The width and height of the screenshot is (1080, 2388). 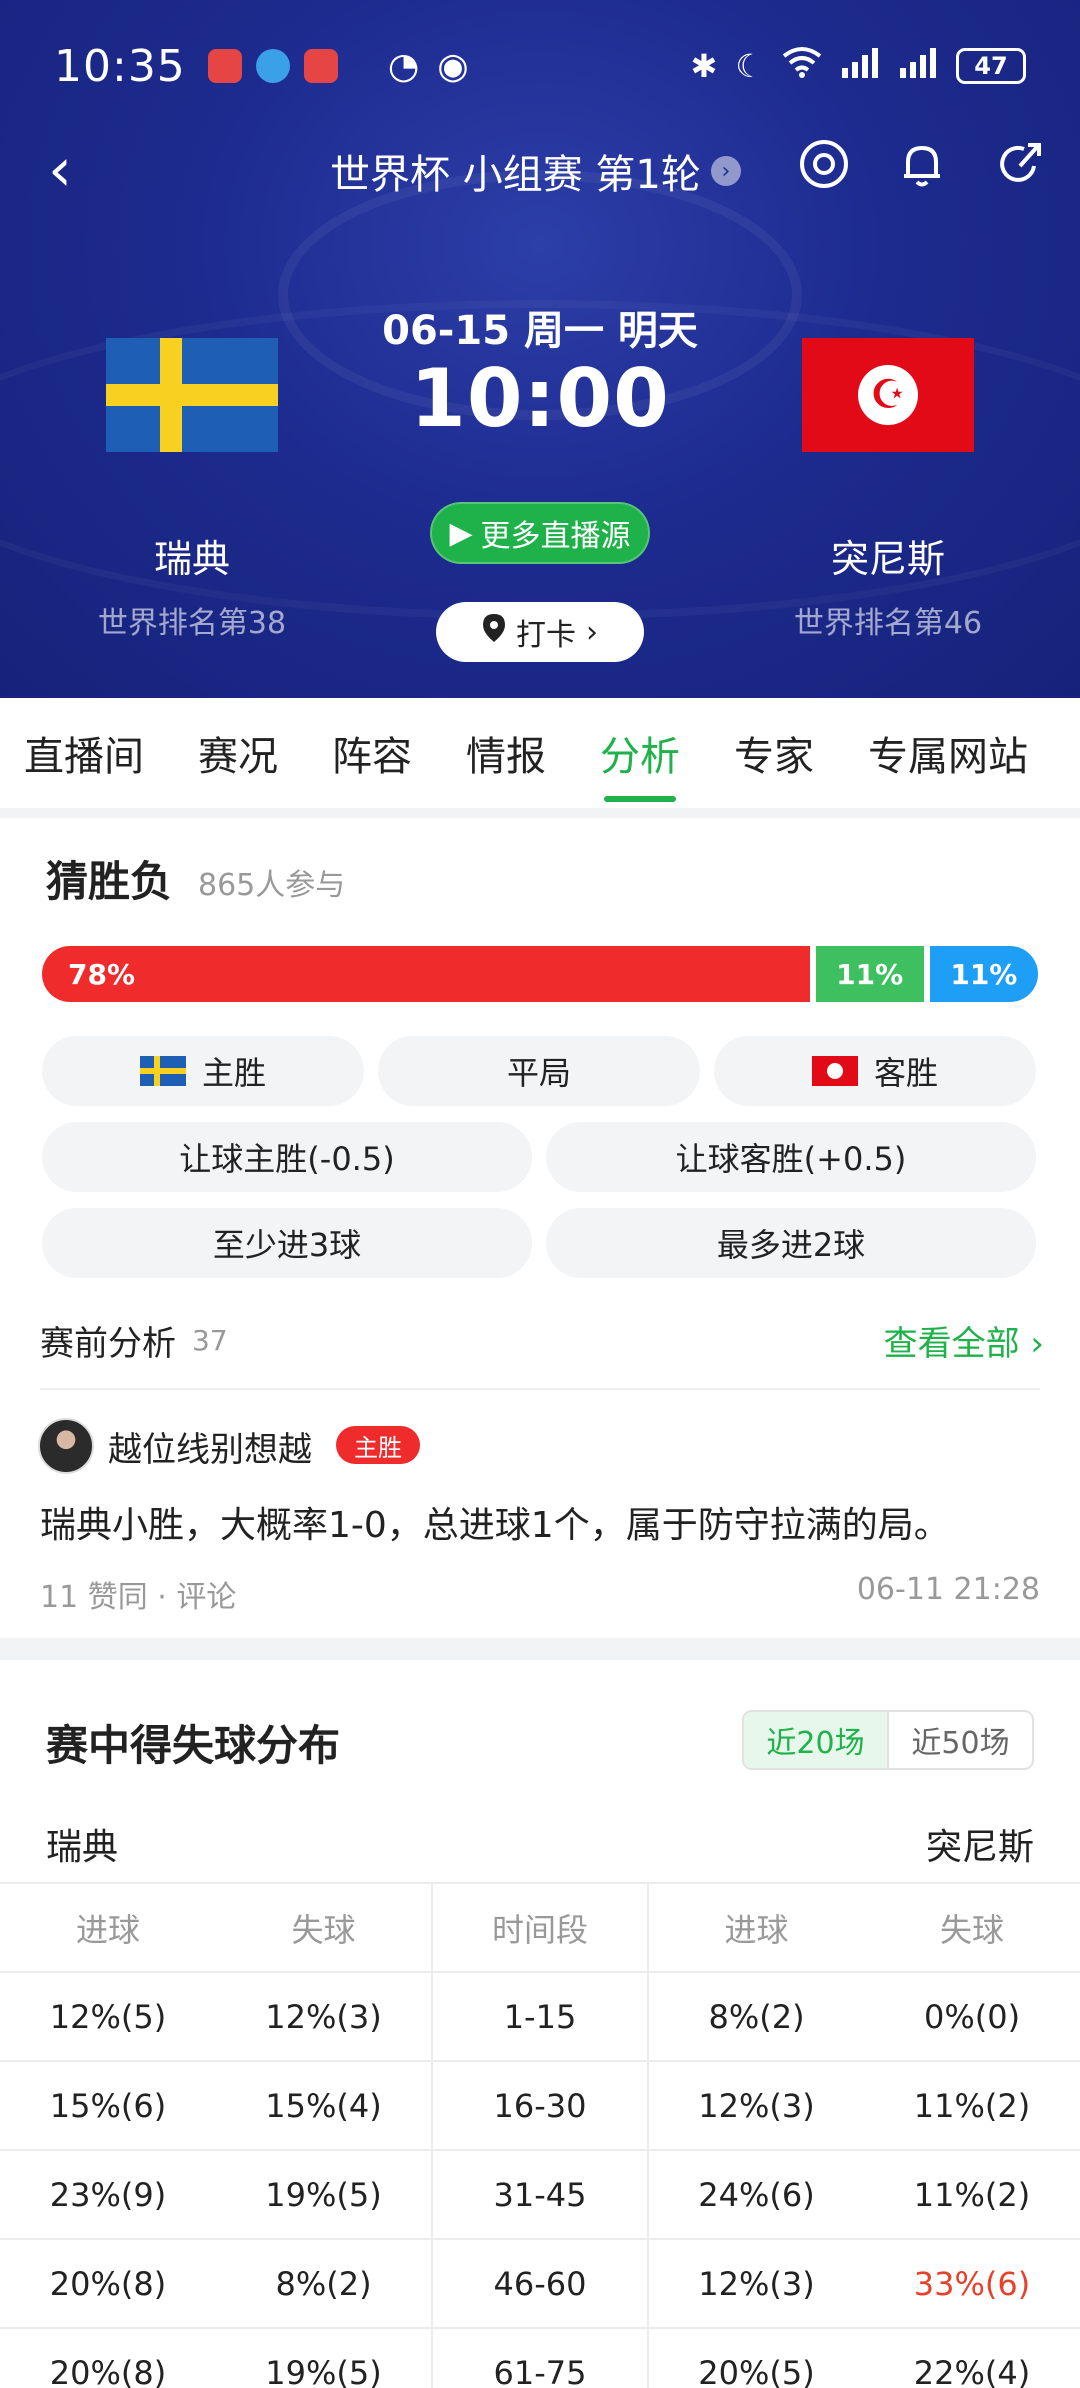 I want to click on away-win-button: 客胜, so click(x=875, y=1071).